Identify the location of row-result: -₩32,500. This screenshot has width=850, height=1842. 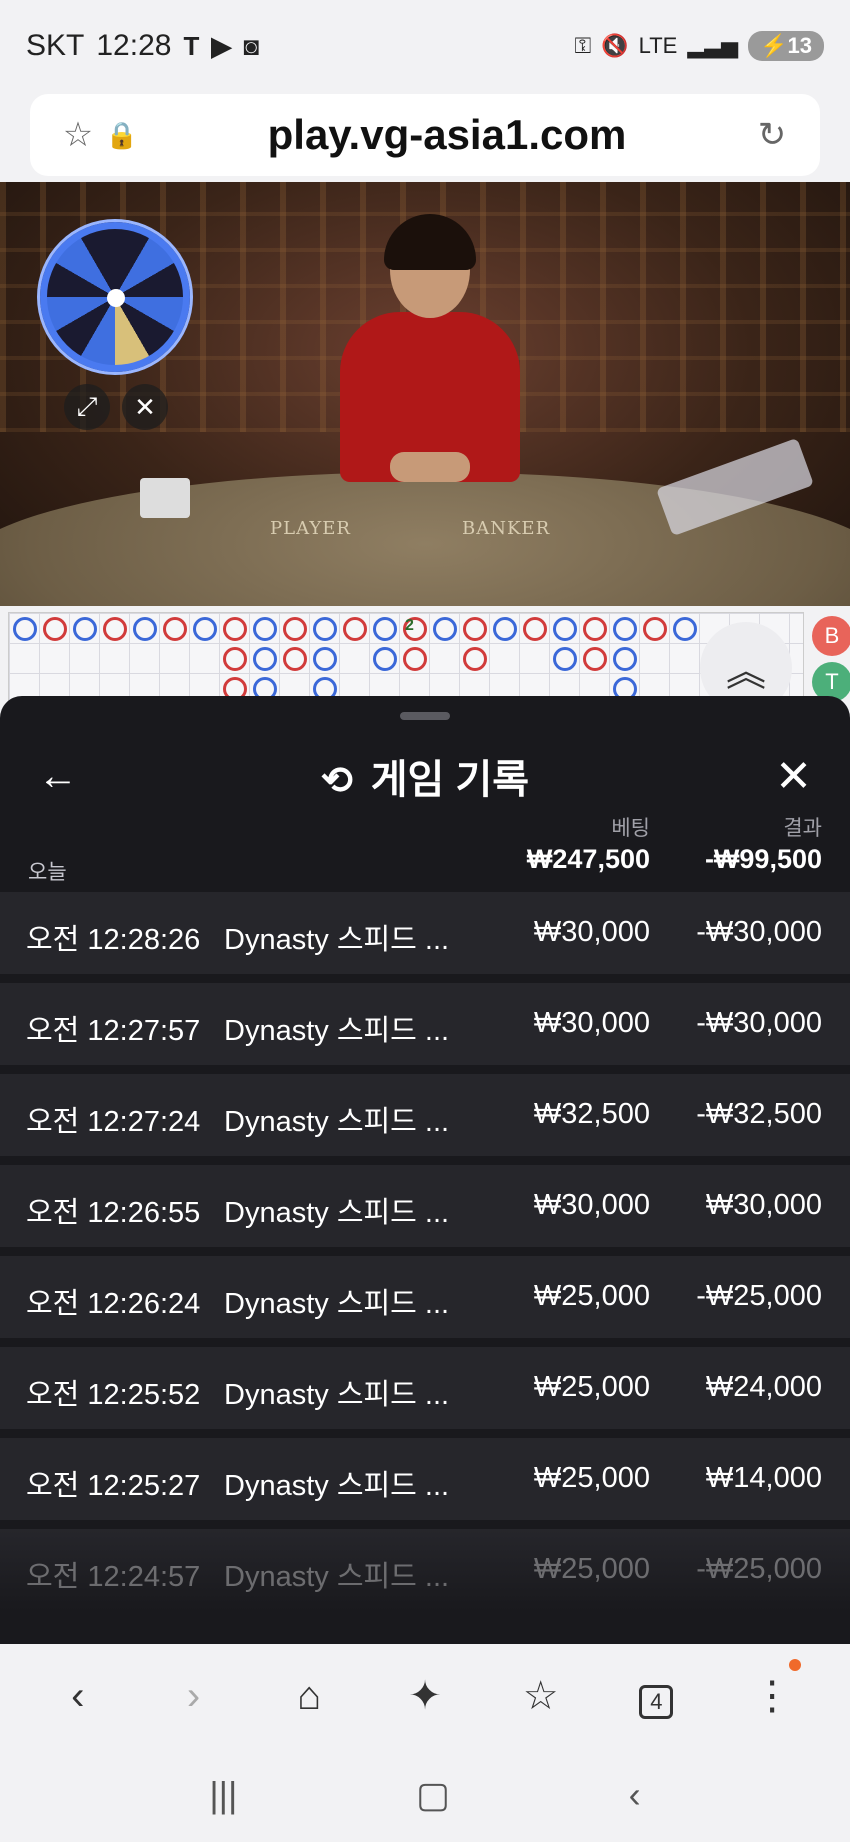
(759, 1114).